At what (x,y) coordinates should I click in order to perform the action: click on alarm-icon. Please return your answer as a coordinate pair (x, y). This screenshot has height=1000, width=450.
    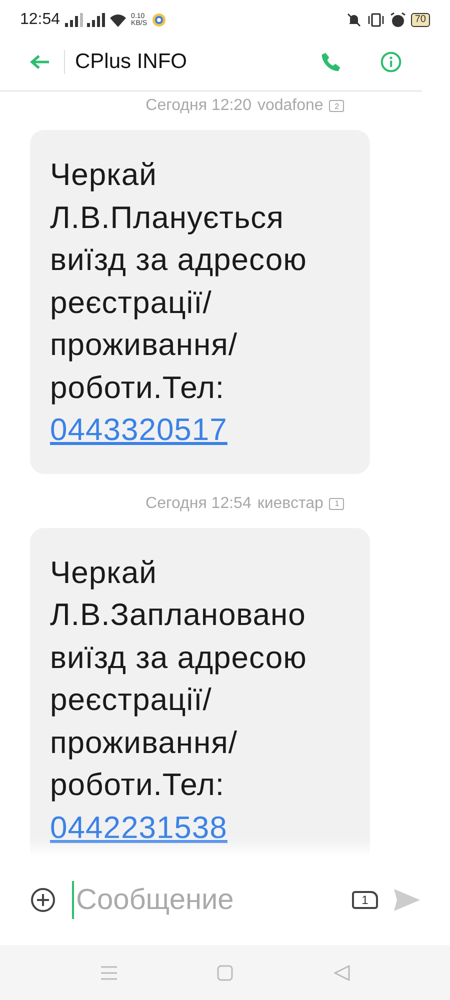
    Looking at the image, I should click on (398, 20).